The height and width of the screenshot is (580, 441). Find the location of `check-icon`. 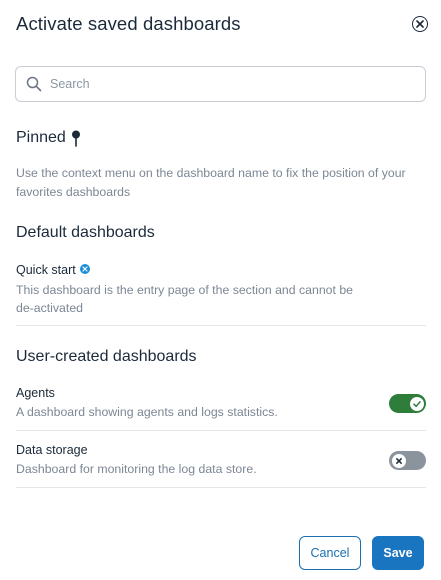

check-icon is located at coordinates (417, 403).